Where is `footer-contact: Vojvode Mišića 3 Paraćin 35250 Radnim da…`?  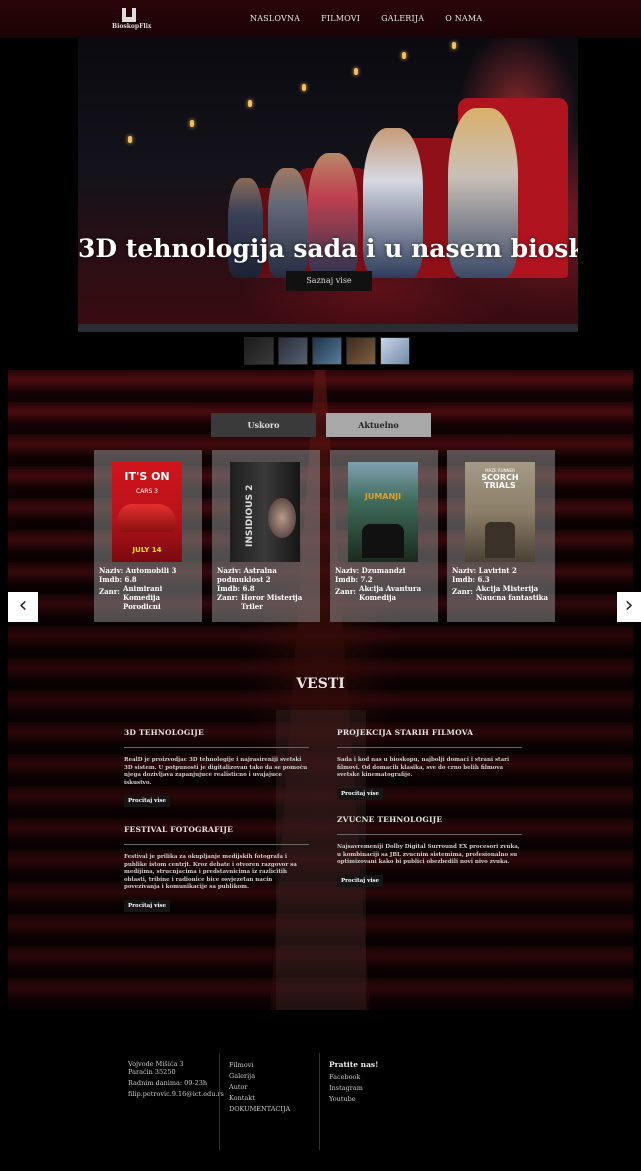 footer-contact: Vojvode Mišića 3 Paraćin 35250 Radnim da… is located at coordinates (176, 1079).